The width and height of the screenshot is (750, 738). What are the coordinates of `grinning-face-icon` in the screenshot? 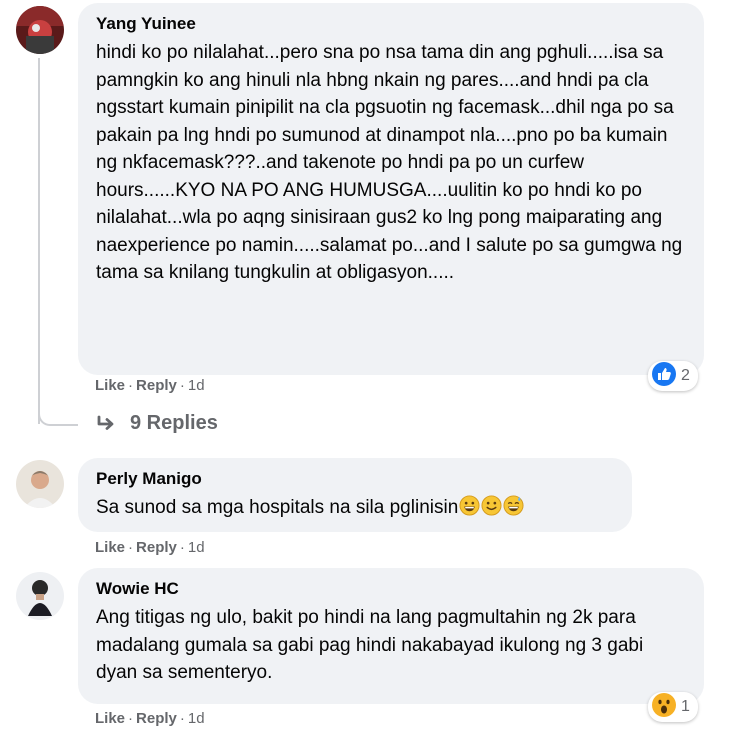 It's located at (469, 510).